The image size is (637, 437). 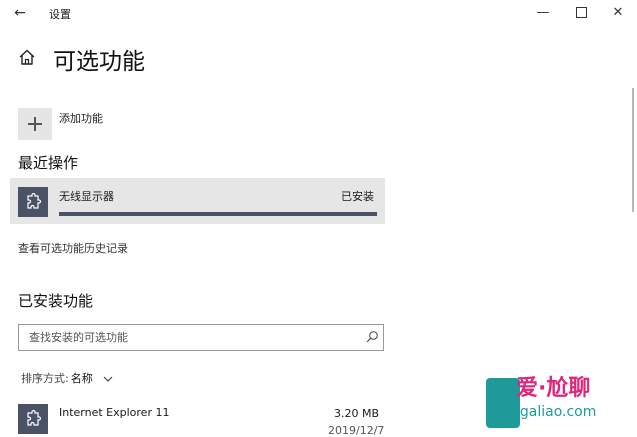 What do you see at coordinates (372, 337) in the screenshot?
I see `search-icon` at bounding box center [372, 337].